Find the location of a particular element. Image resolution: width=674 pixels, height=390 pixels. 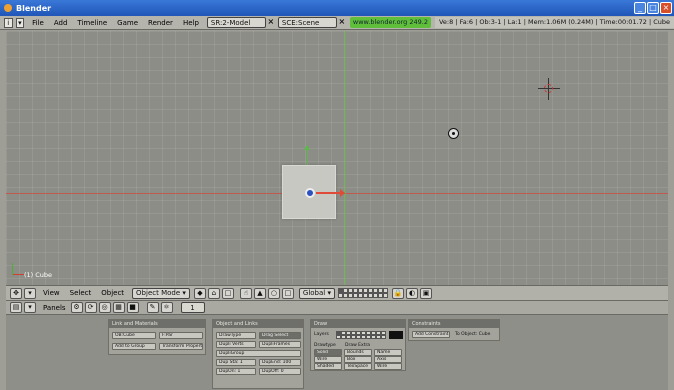

draw-type-field: DrawType is located at coordinates (236, 335).